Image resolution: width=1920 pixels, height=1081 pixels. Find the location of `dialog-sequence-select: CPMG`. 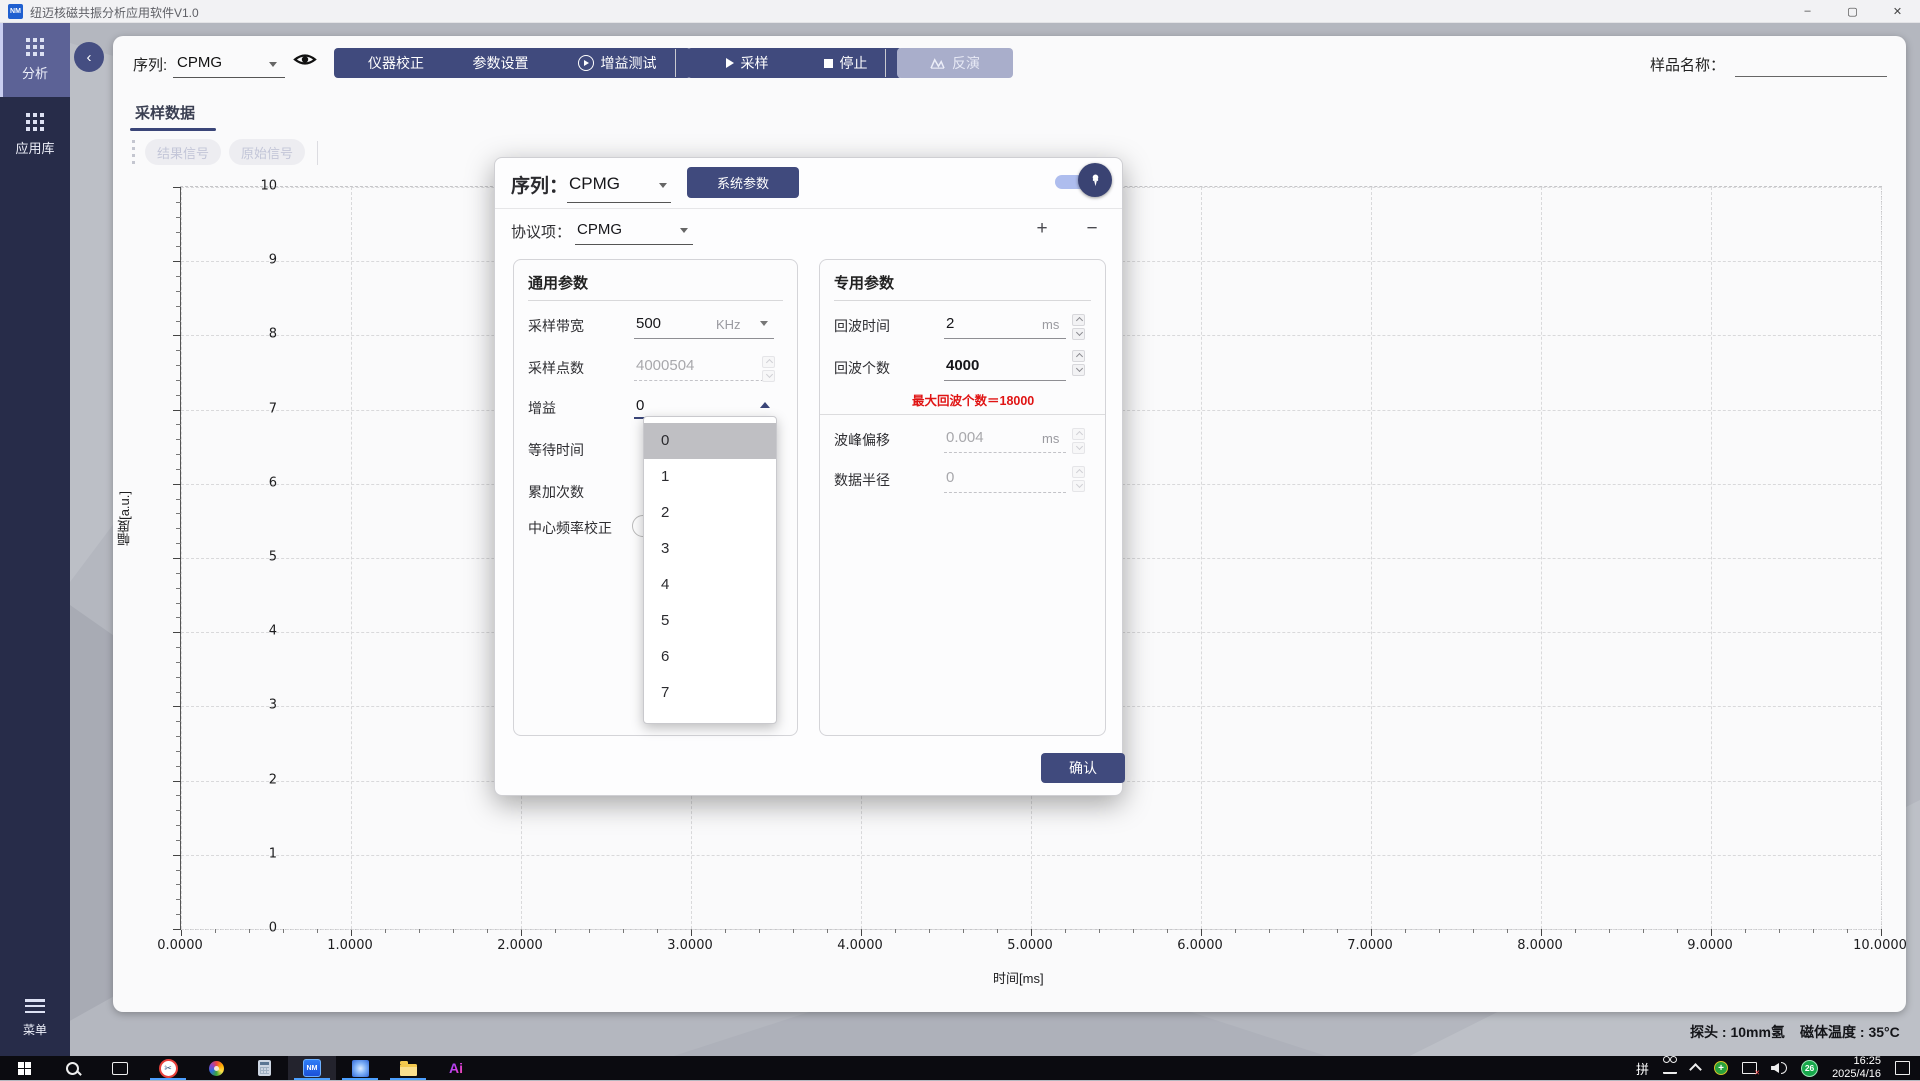

dialog-sequence-select: CPMG is located at coordinates (621, 187).